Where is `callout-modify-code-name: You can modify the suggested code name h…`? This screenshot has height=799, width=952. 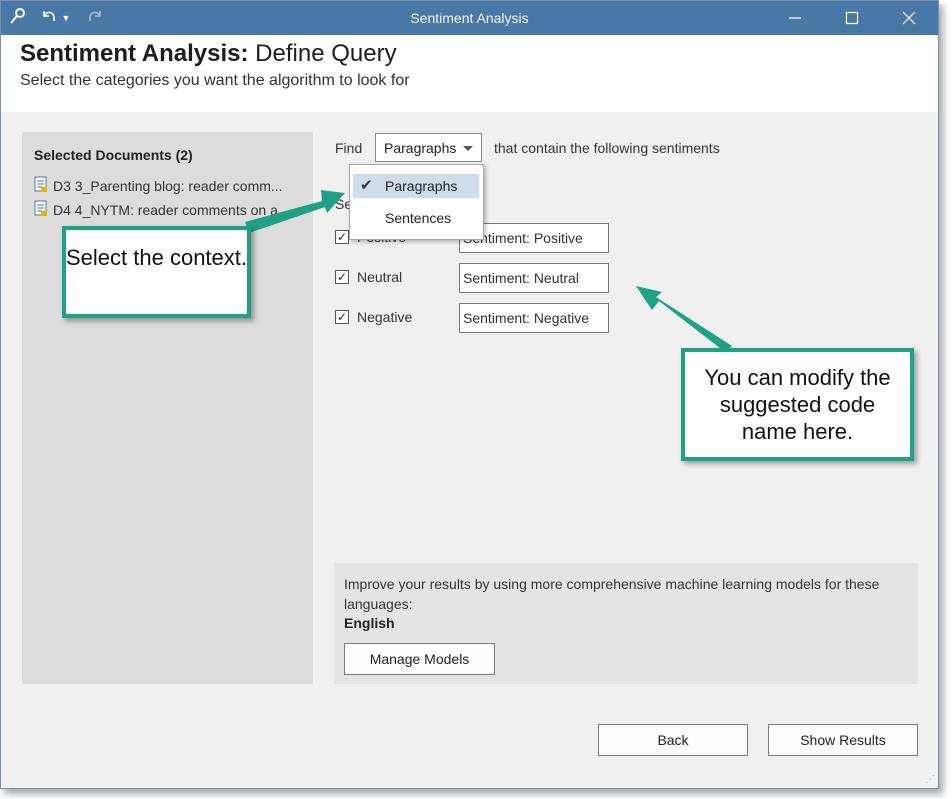
callout-modify-code-name: You can modify the suggested code name h… is located at coordinates (797, 404).